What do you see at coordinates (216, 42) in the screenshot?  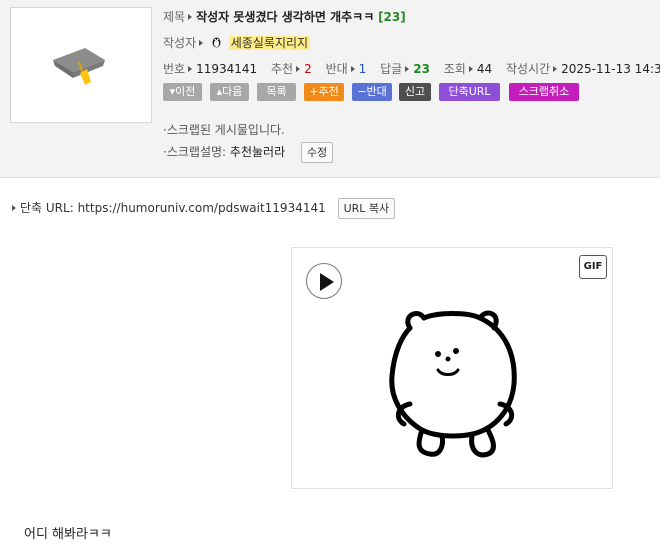 I see `penguin-icon` at bounding box center [216, 42].